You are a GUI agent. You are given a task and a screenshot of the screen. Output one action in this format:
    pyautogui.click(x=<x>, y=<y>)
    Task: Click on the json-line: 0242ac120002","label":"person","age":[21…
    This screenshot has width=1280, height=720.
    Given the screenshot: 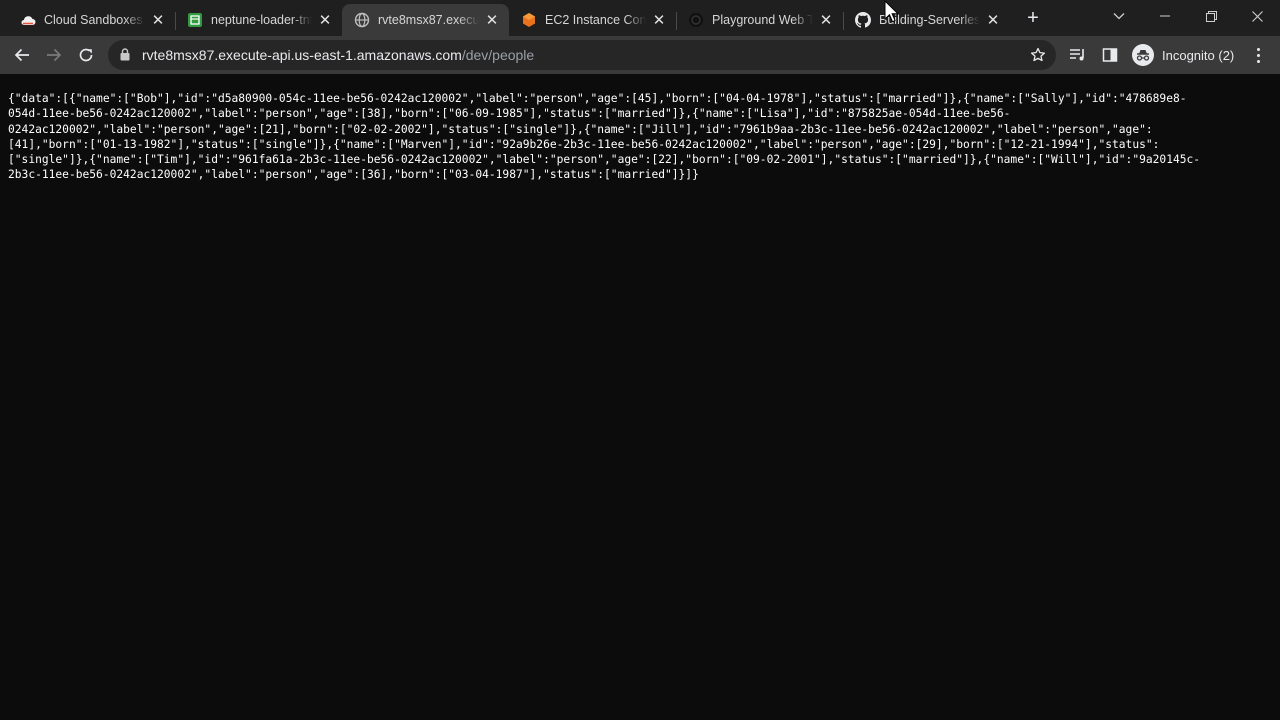 What is the action you would take?
    pyautogui.click(x=580, y=129)
    